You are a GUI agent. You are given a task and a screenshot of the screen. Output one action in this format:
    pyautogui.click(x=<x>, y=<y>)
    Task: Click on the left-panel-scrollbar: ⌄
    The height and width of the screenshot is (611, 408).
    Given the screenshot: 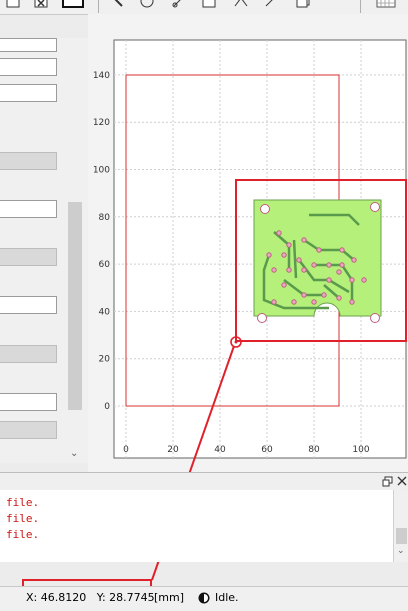 What is the action you would take?
    pyautogui.click(x=75, y=249)
    